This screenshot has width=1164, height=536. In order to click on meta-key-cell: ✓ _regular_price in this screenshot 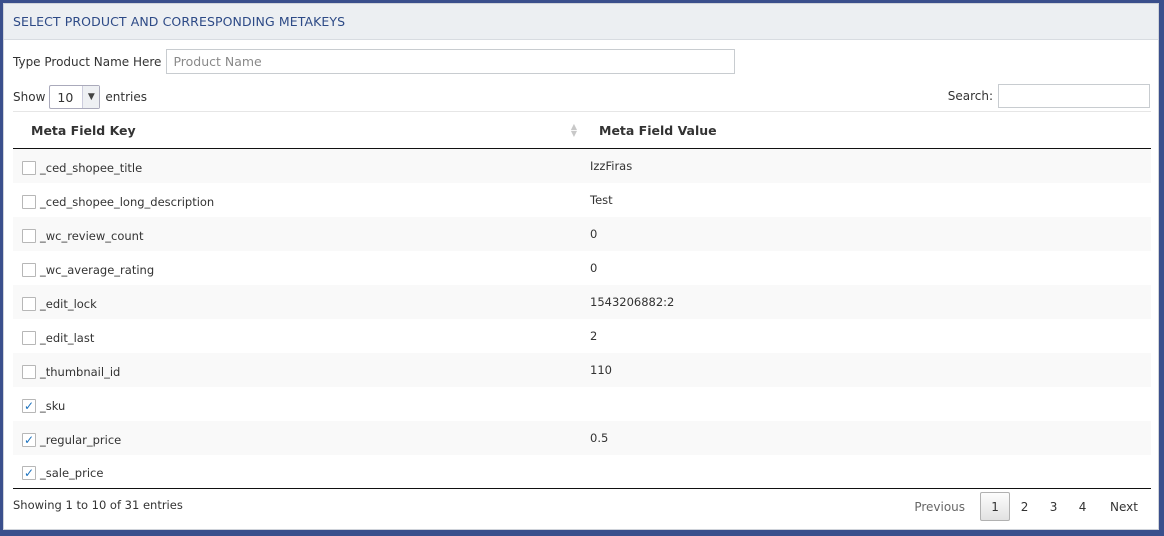, I will do `click(297, 437)`.